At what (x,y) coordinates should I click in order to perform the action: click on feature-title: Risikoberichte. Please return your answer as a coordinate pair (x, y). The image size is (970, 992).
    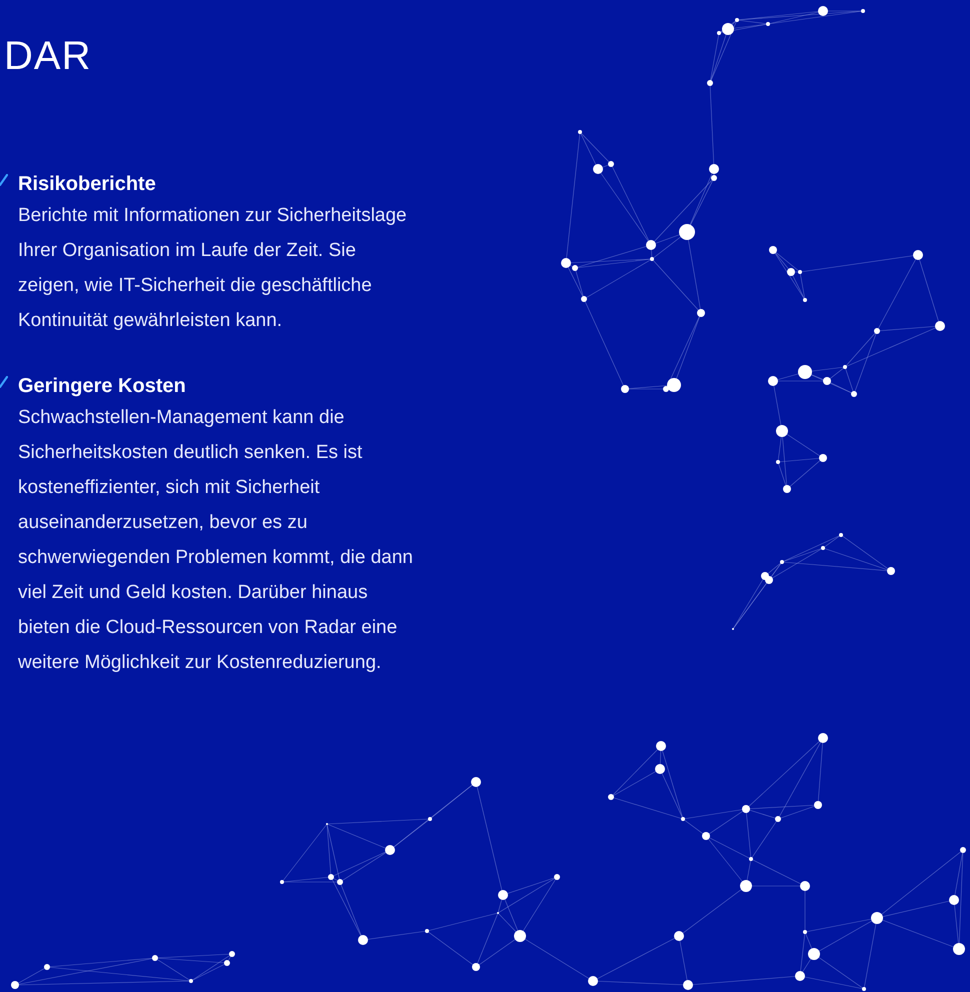
    Looking at the image, I should click on (87, 184).